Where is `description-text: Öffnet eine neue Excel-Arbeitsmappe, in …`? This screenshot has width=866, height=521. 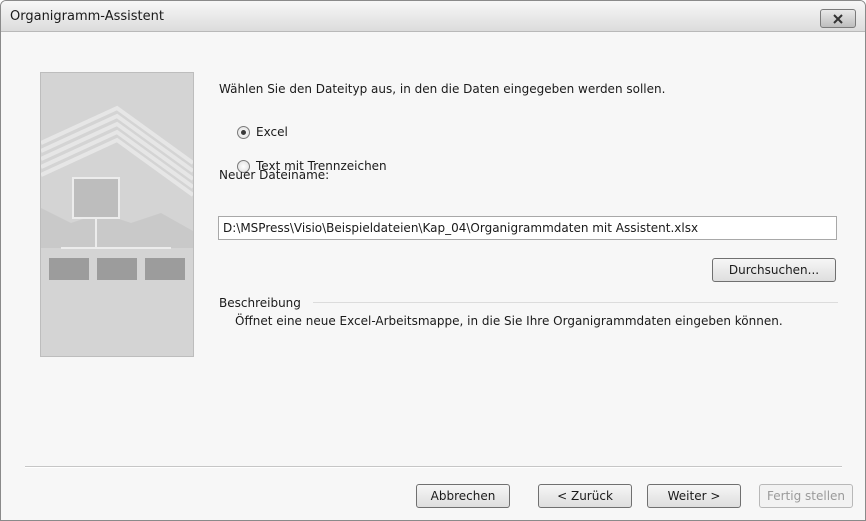
description-text: Öffnet eine neue Excel-Arbeitsmappe, in … is located at coordinates (509, 321).